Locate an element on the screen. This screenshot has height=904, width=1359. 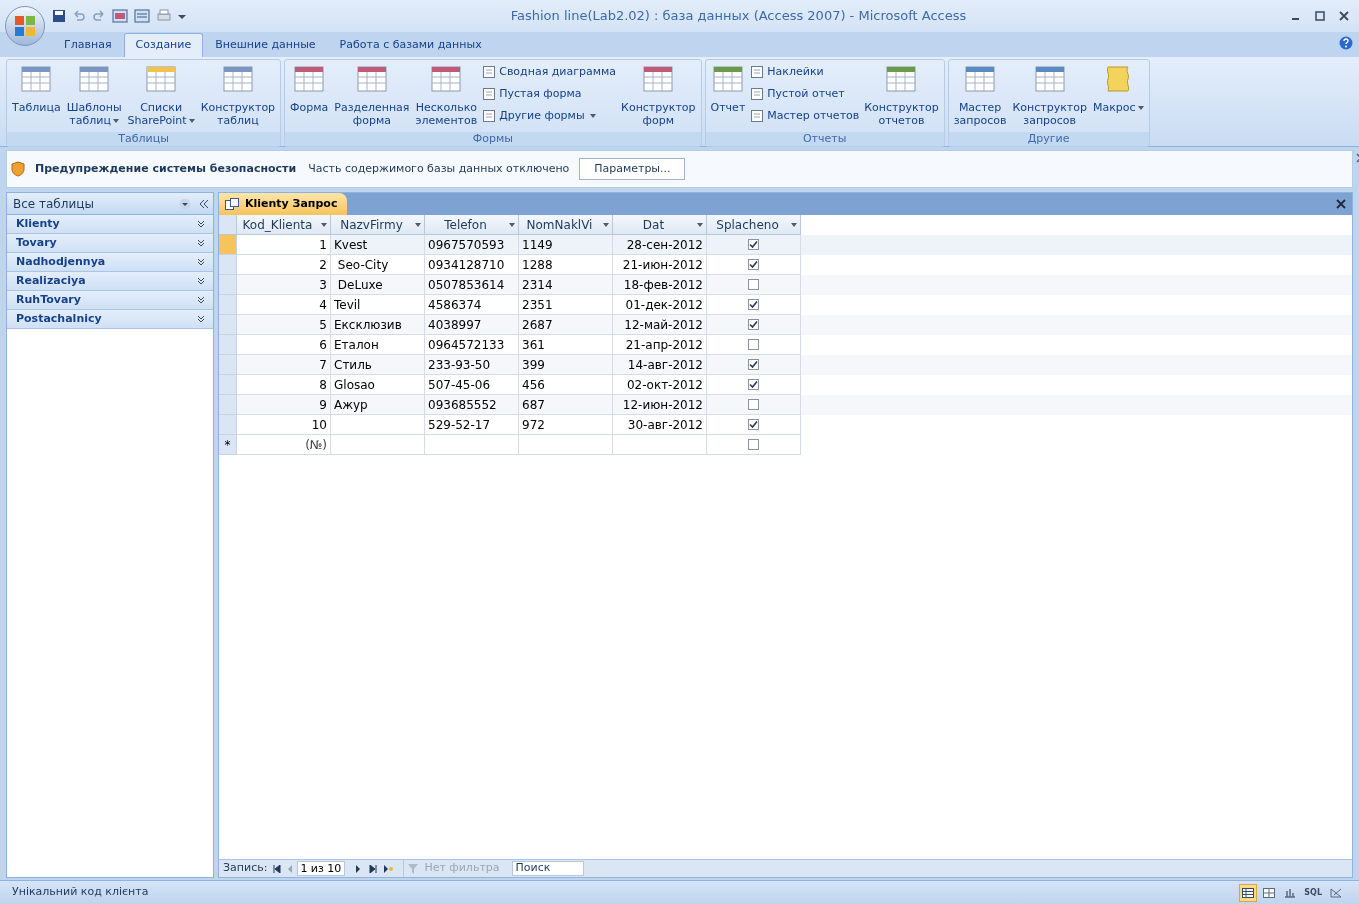
redo-icon is located at coordinates (99, 16).